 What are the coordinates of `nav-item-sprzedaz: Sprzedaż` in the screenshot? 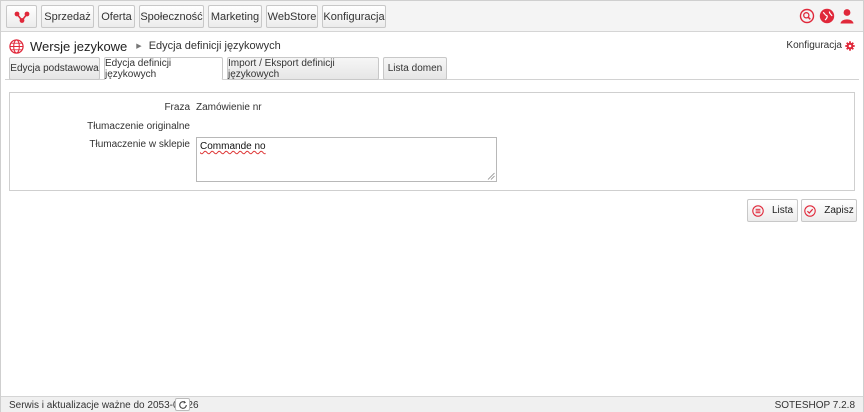 It's located at (67, 16).